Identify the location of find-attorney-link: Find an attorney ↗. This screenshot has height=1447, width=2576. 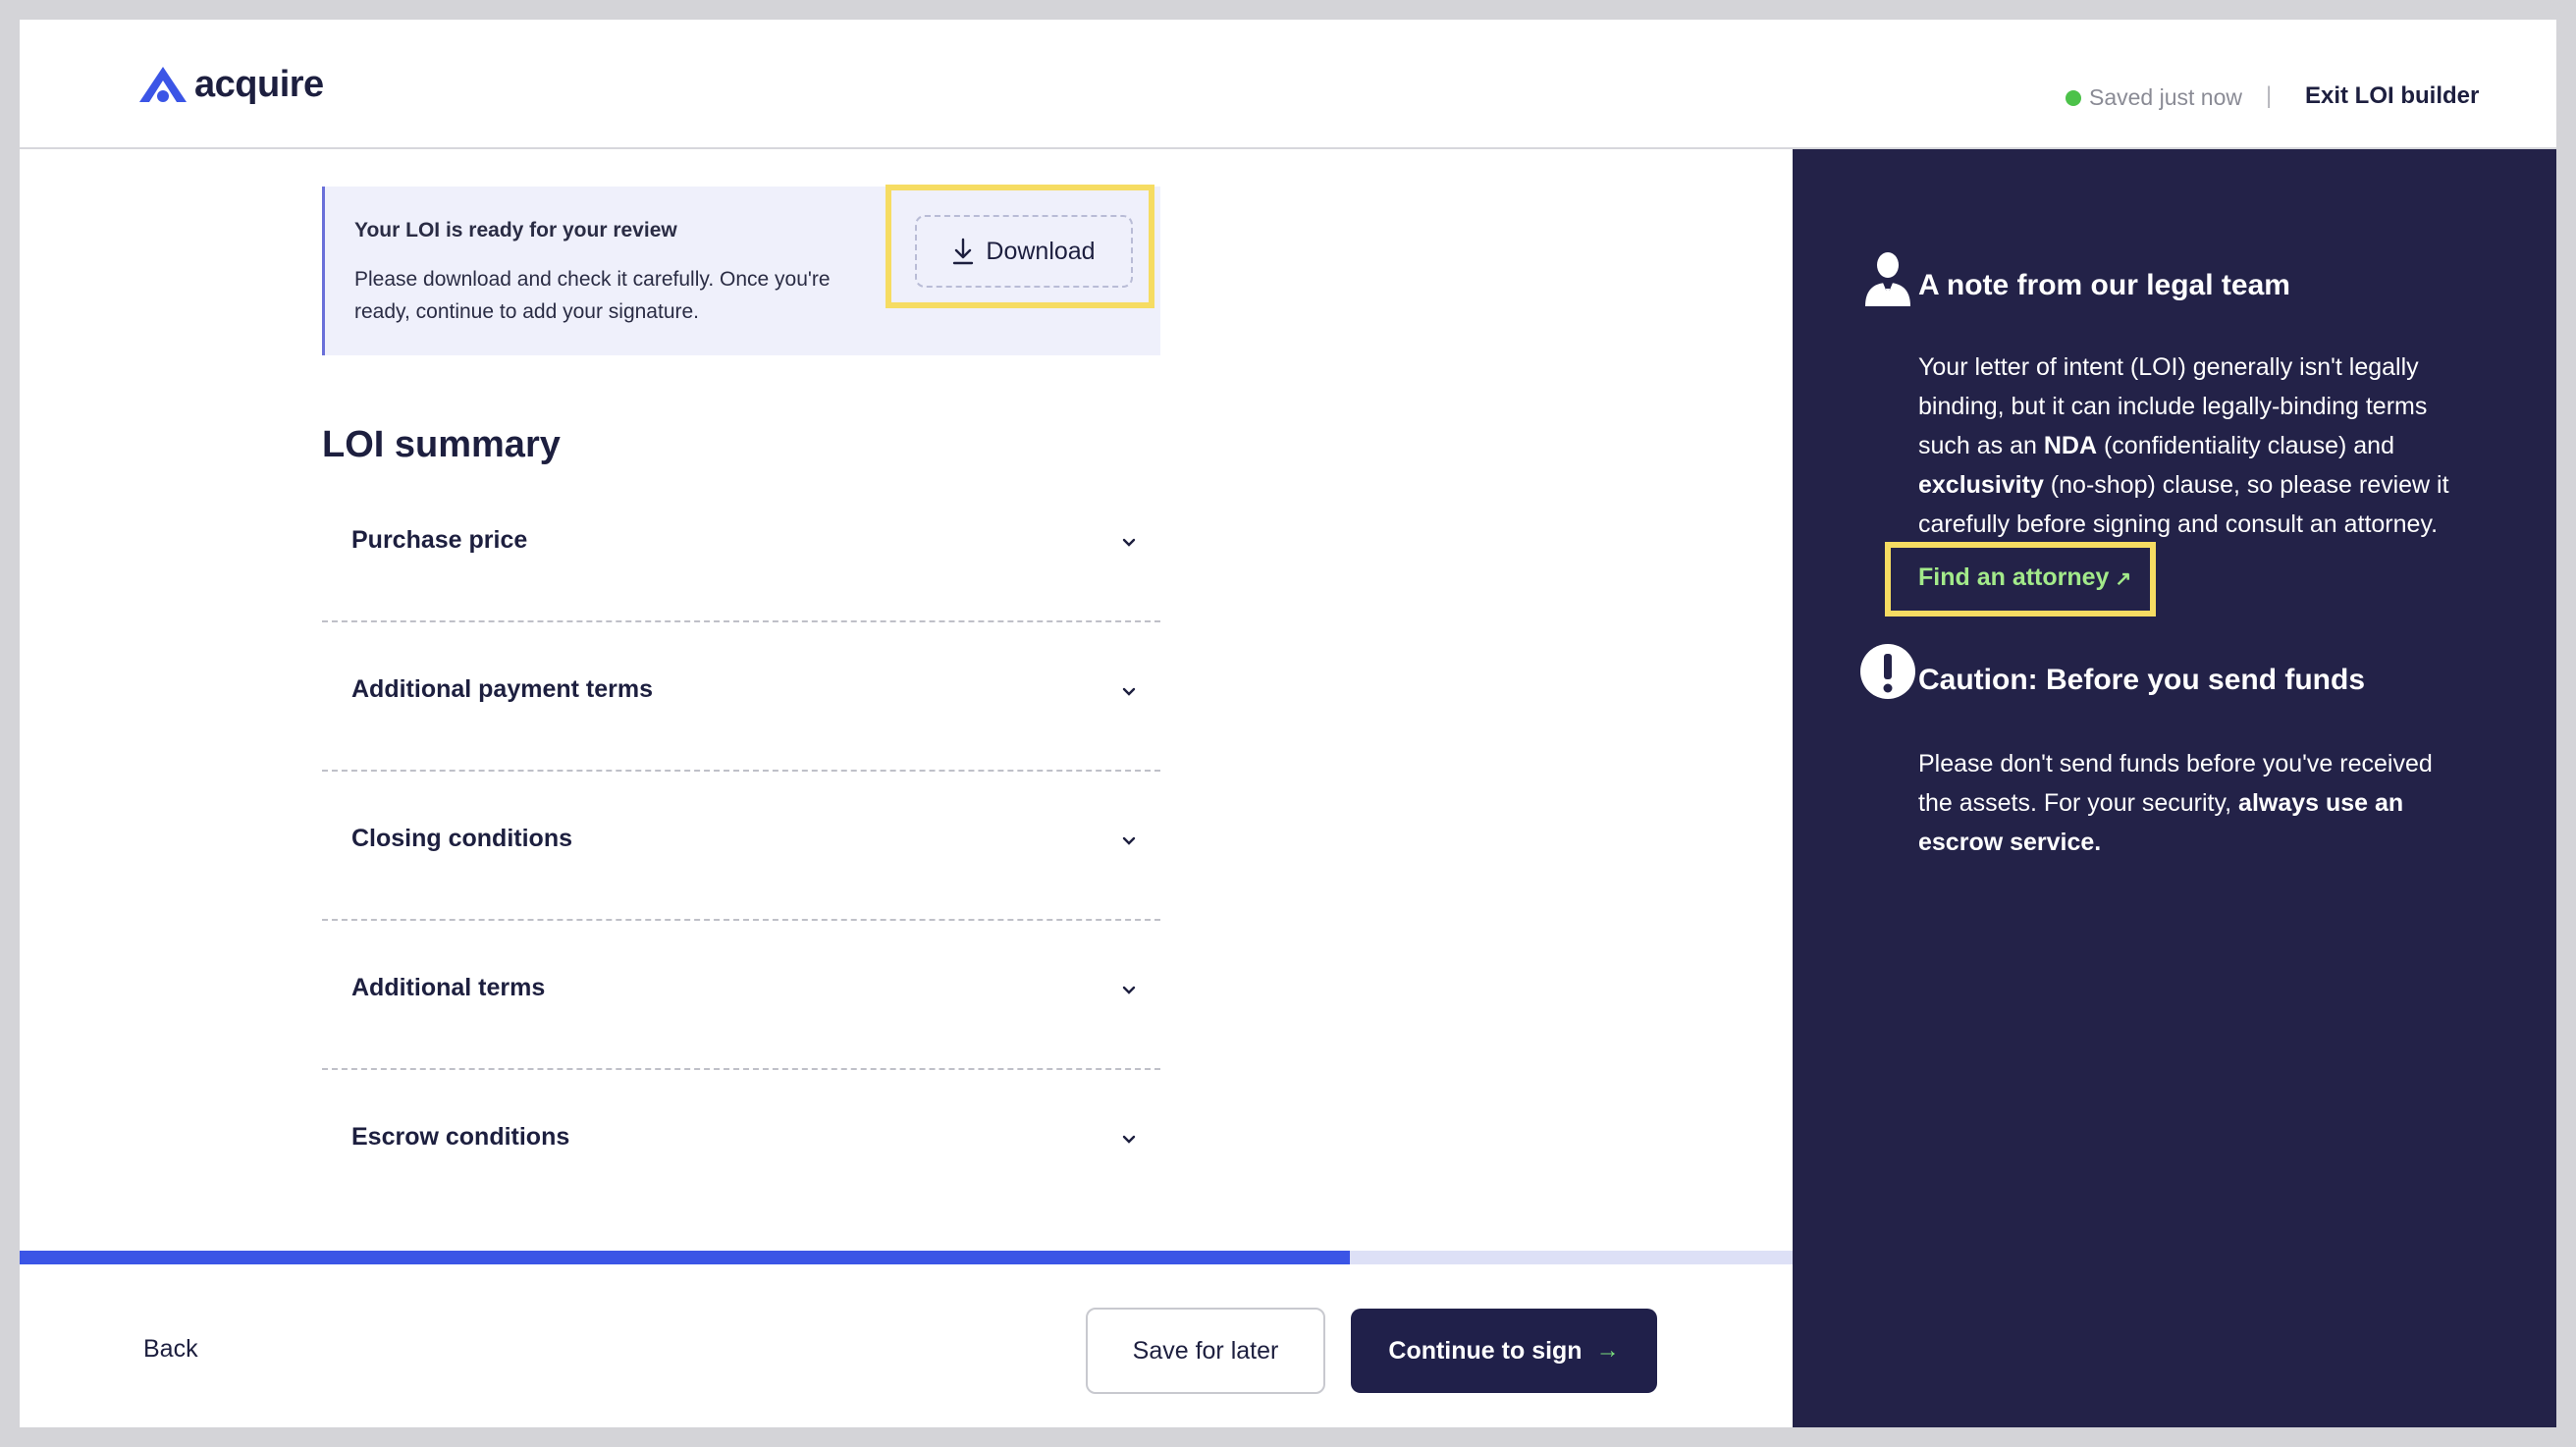
(2024, 577).